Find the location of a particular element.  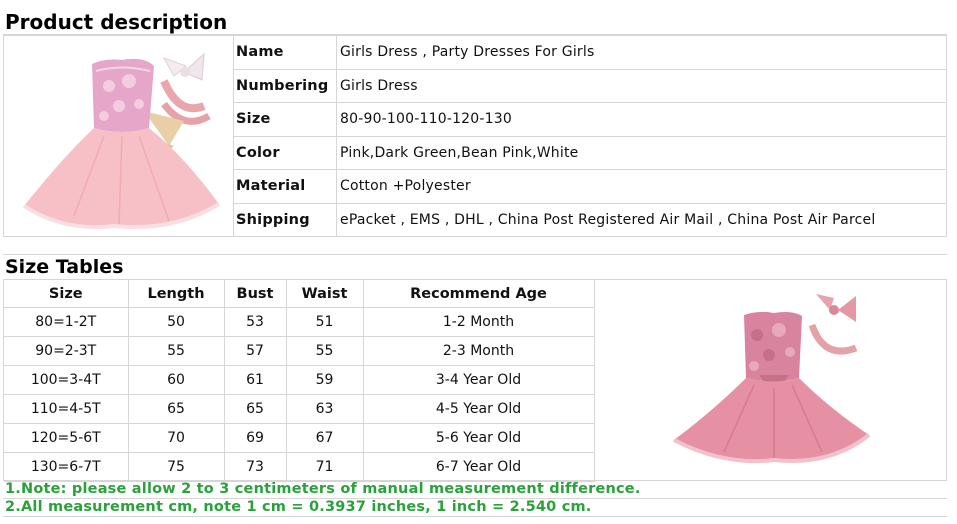

pd-label: Color is located at coordinates (285, 152).